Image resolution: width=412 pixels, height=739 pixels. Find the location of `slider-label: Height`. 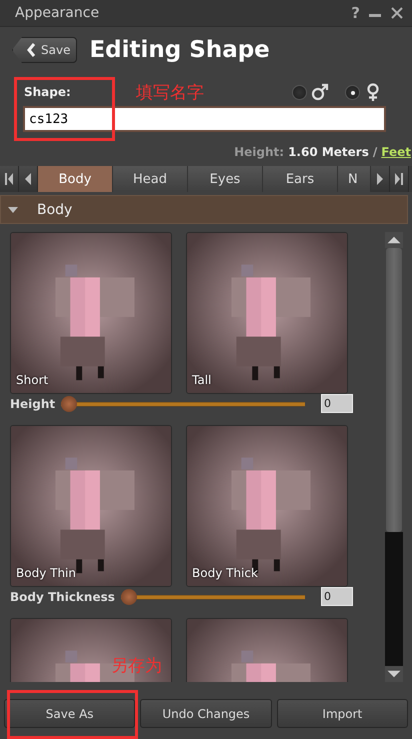

slider-label: Height is located at coordinates (33, 403).